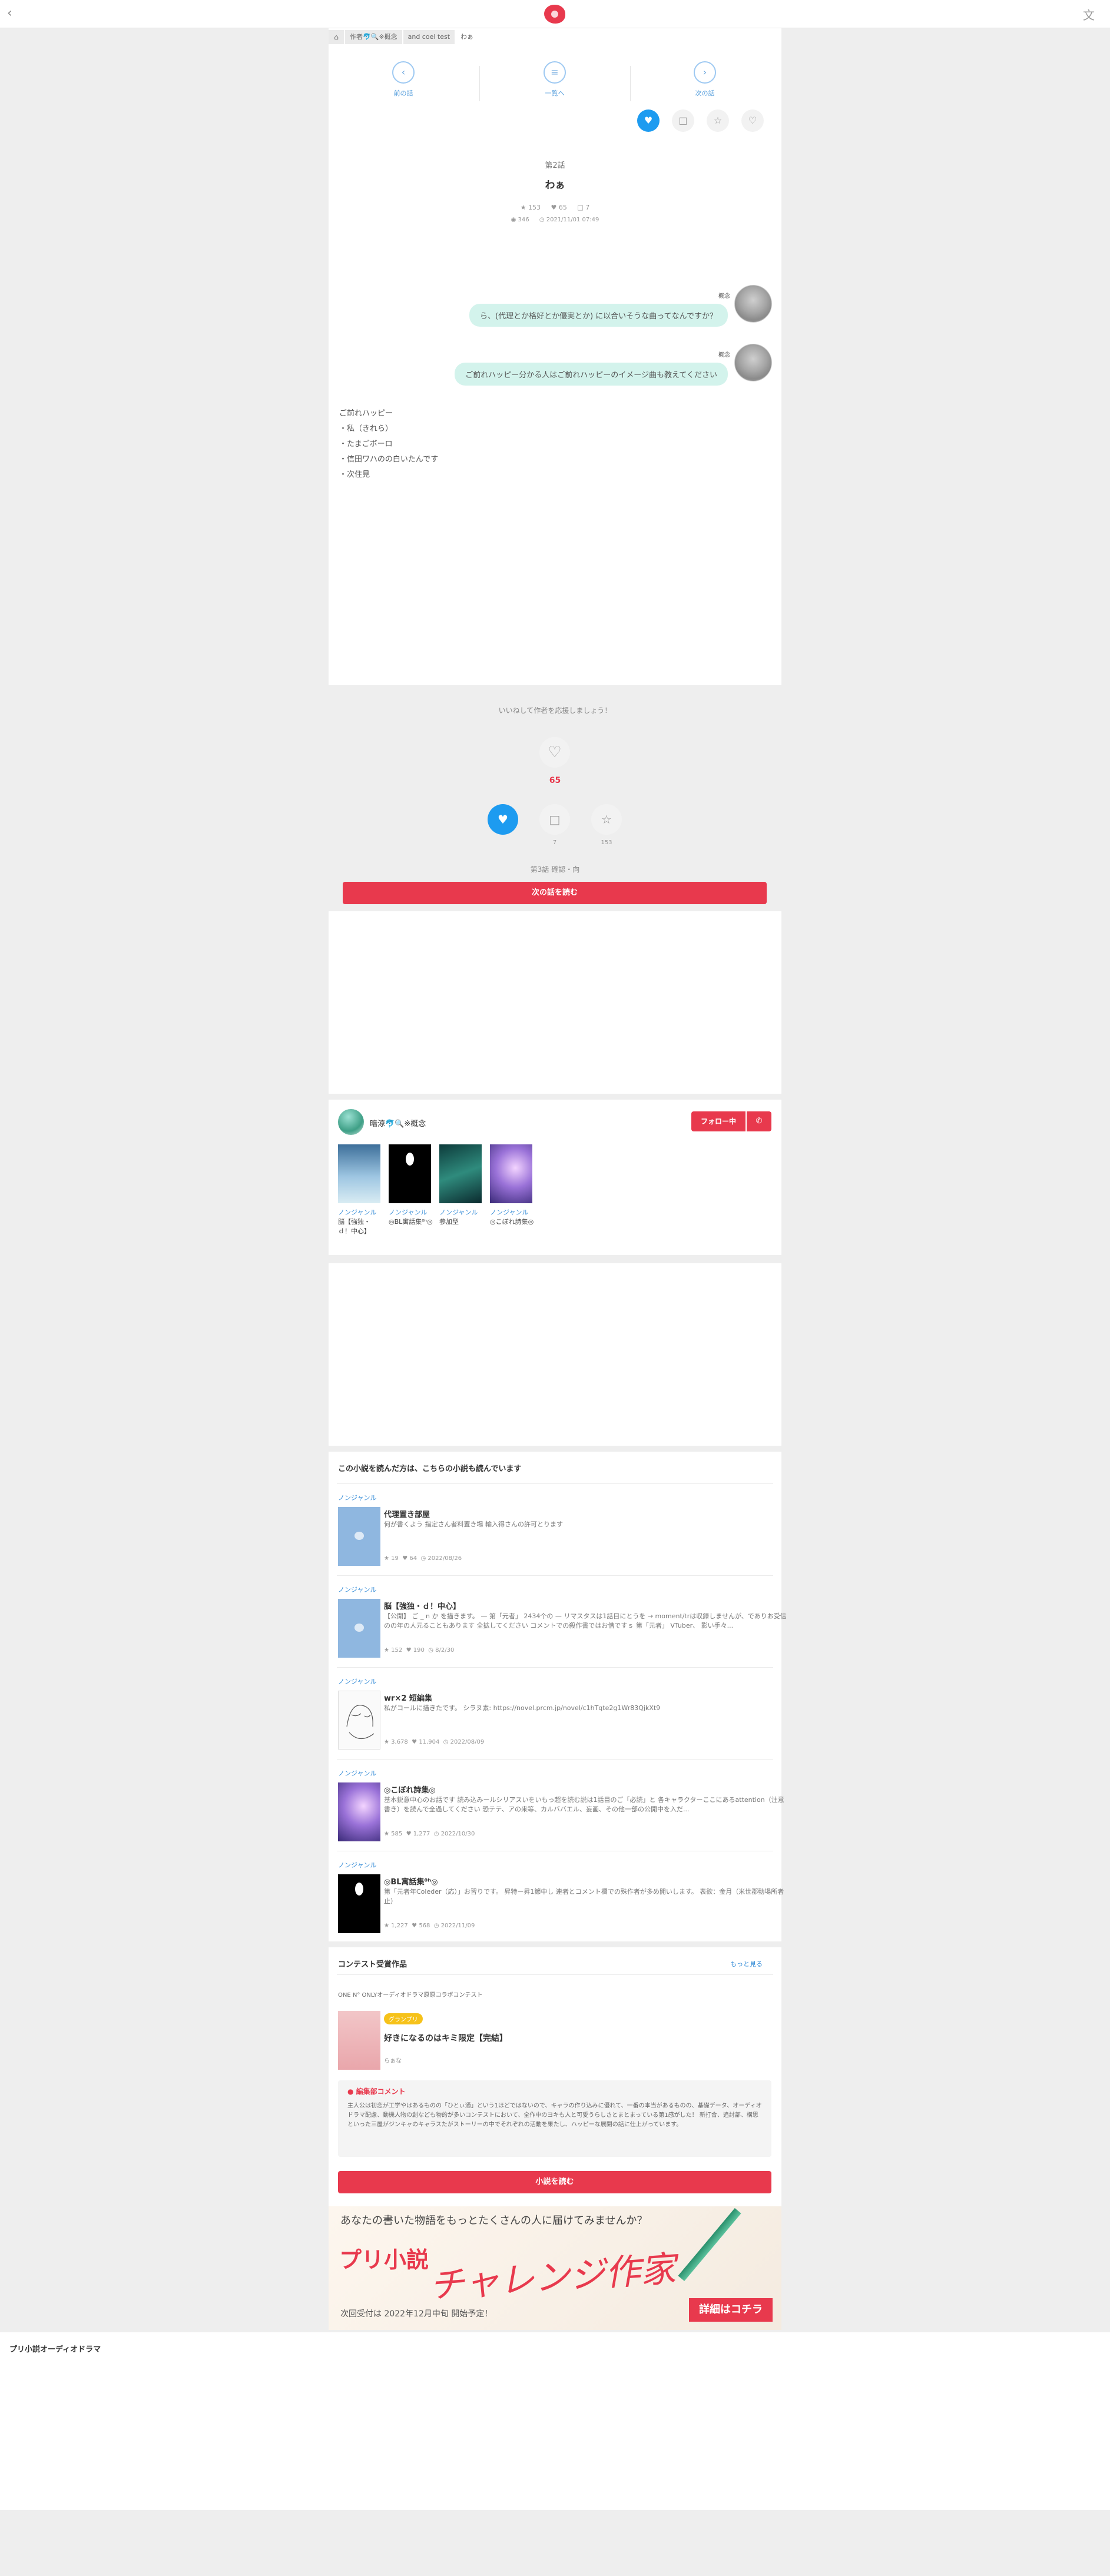 The width and height of the screenshot is (1110, 2576). Describe the element at coordinates (555, 93) in the screenshot. I see `index-label: 一覧へ` at that location.